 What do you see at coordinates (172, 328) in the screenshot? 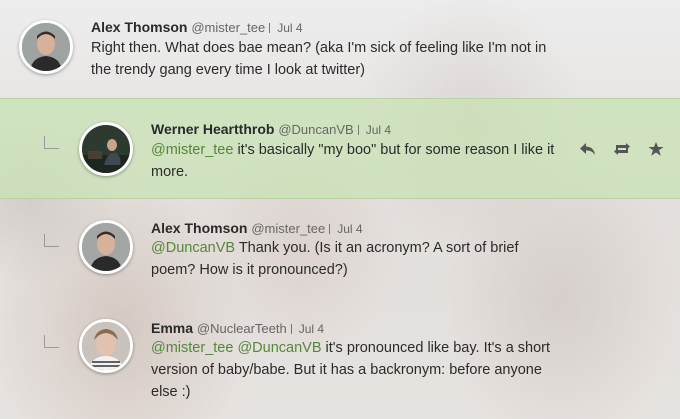
I see `author-name: Emma` at bounding box center [172, 328].